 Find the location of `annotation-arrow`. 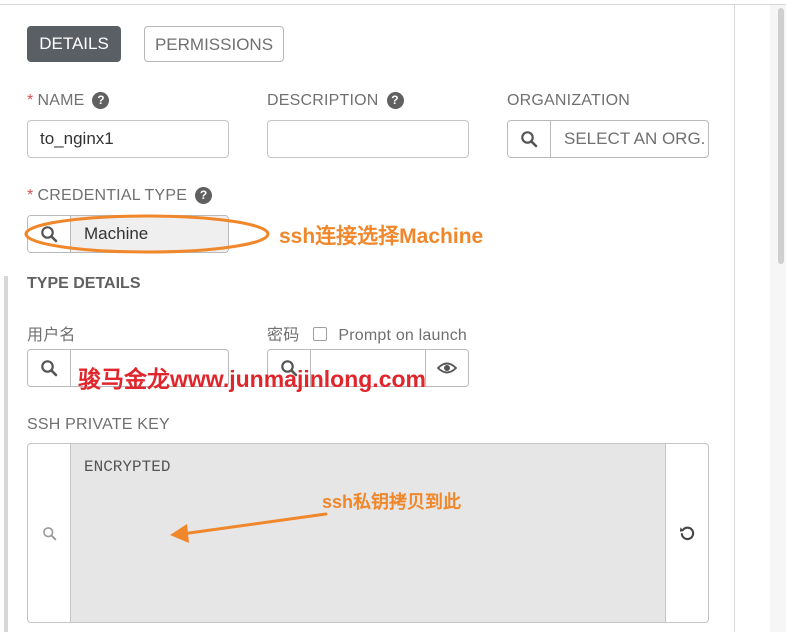

annotation-arrow is located at coordinates (254, 524).